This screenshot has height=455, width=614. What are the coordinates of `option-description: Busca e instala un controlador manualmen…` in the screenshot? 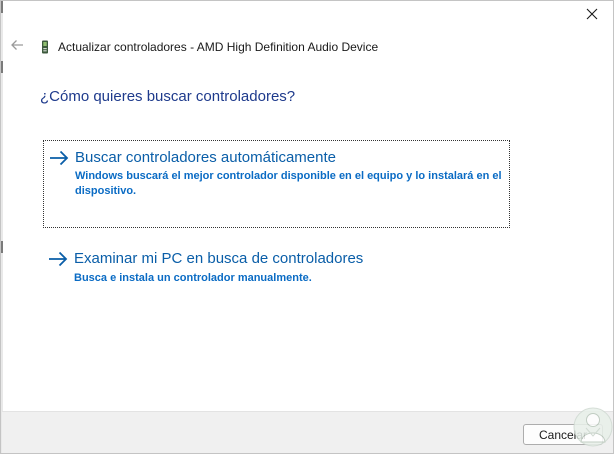 It's located at (193, 278).